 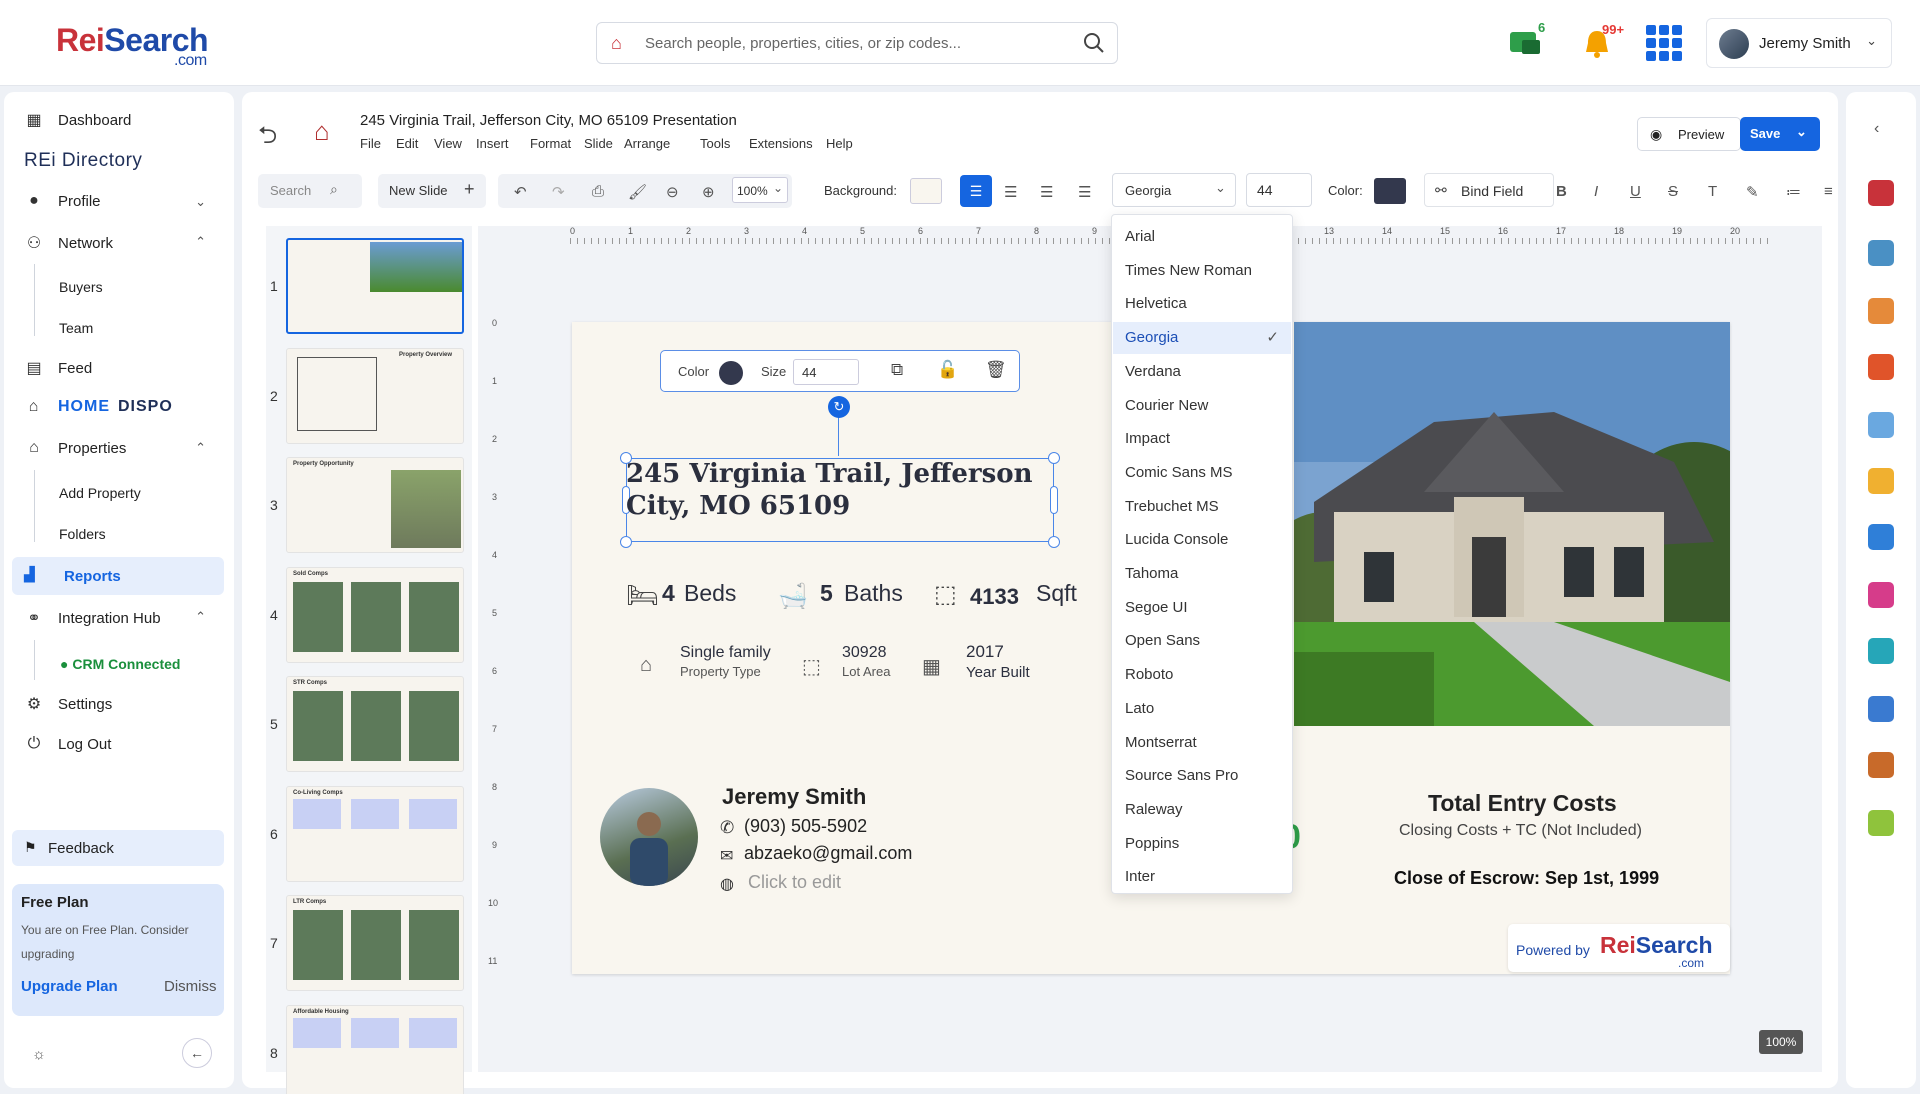 I want to click on sidebar-item-reports: ▟ Reports, so click(x=118, y=576).